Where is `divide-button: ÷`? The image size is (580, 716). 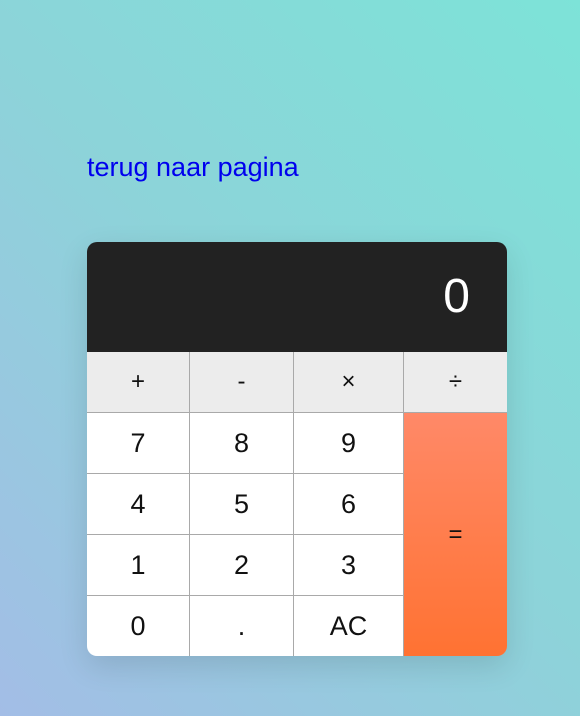 divide-button: ÷ is located at coordinates (455, 382).